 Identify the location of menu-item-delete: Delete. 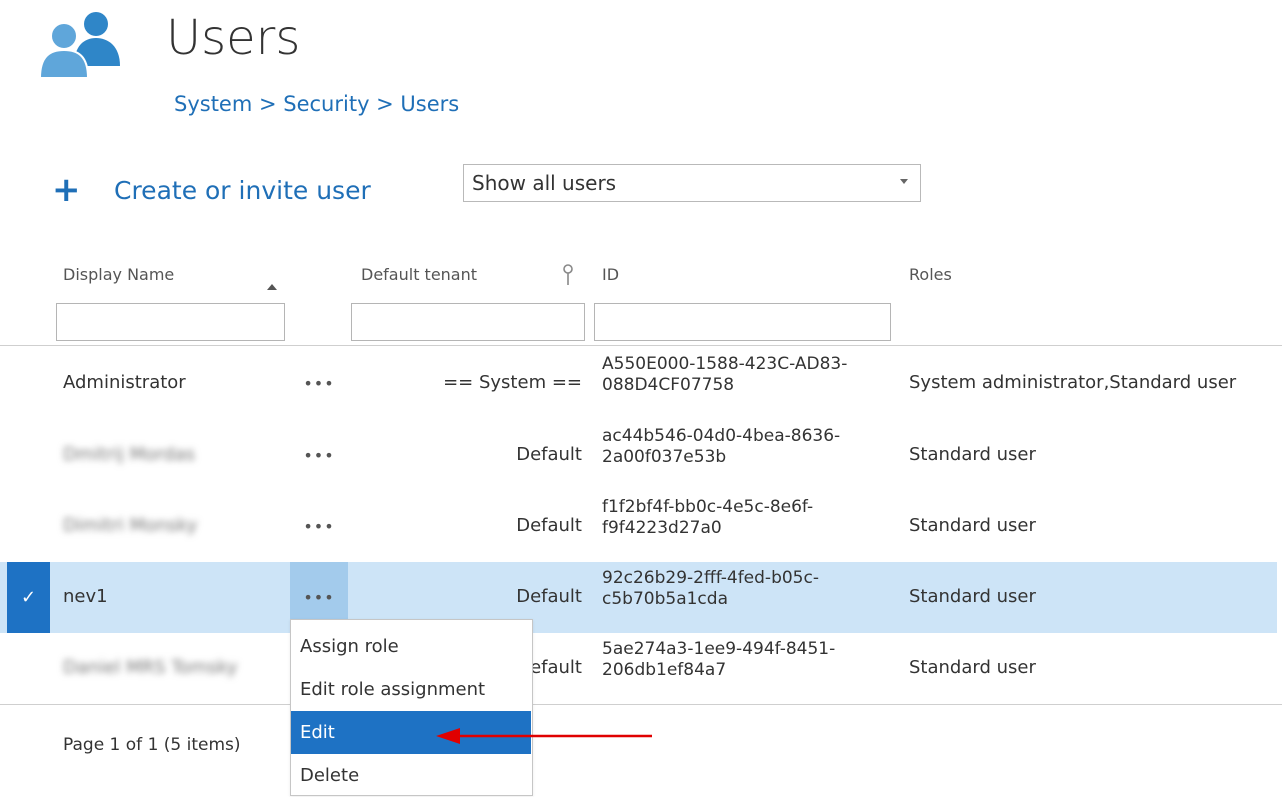
(411, 775).